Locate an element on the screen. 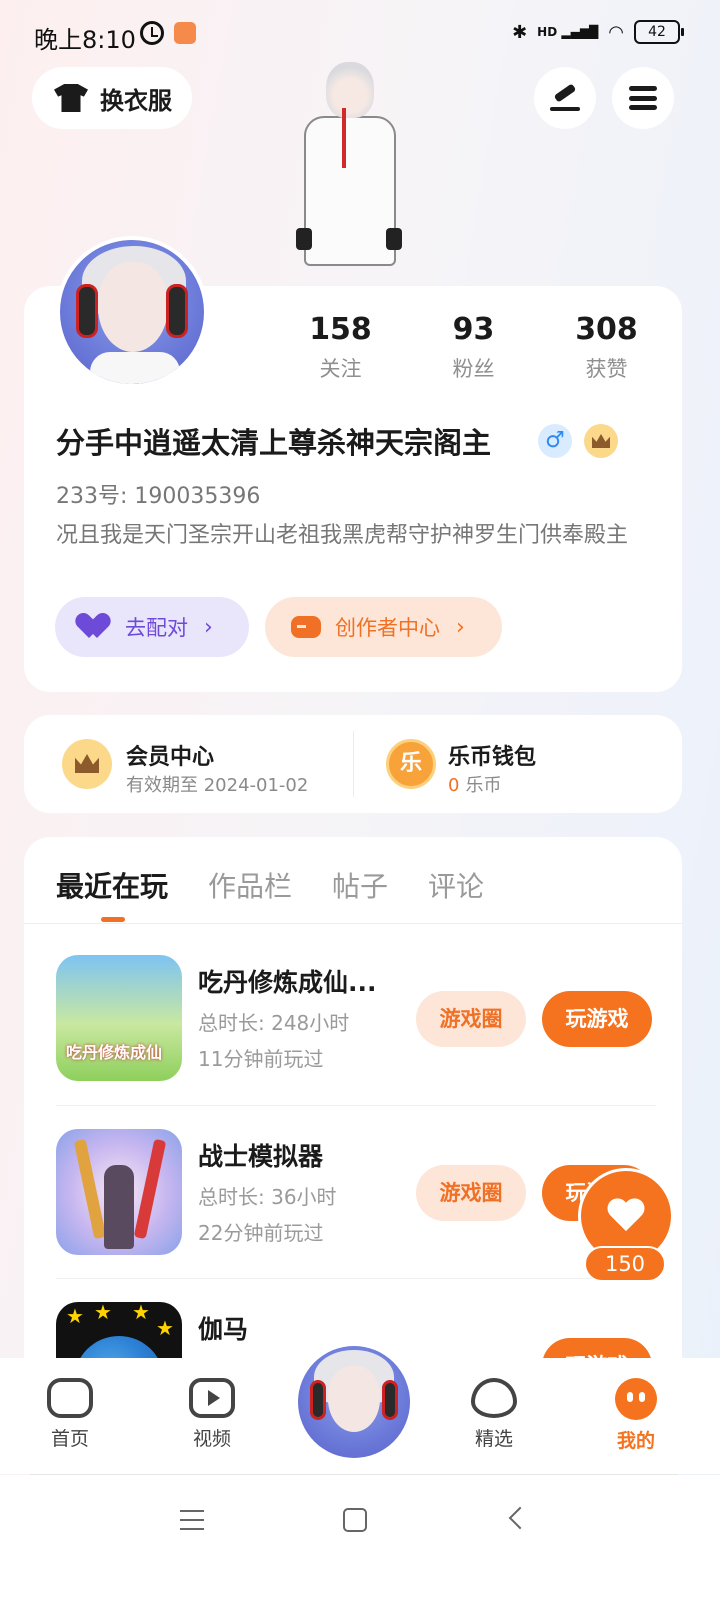 The height and width of the screenshot is (1600, 720). change-outfit-button: 换衣服 is located at coordinates (112, 98).